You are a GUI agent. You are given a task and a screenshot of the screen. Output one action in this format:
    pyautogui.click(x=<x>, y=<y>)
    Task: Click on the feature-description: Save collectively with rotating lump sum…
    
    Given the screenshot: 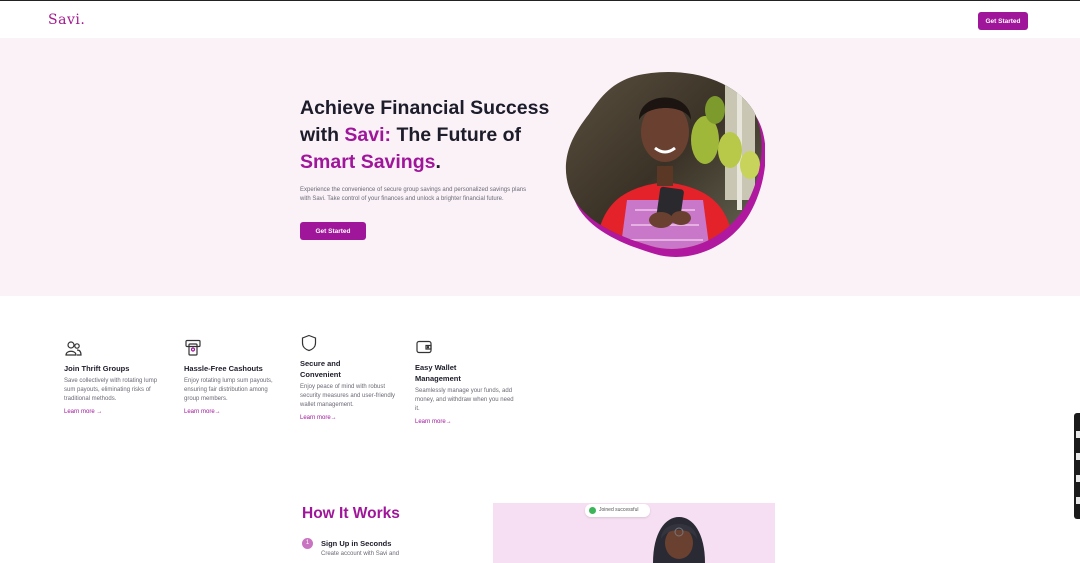 What is the action you would take?
    pyautogui.click(x=111, y=390)
    